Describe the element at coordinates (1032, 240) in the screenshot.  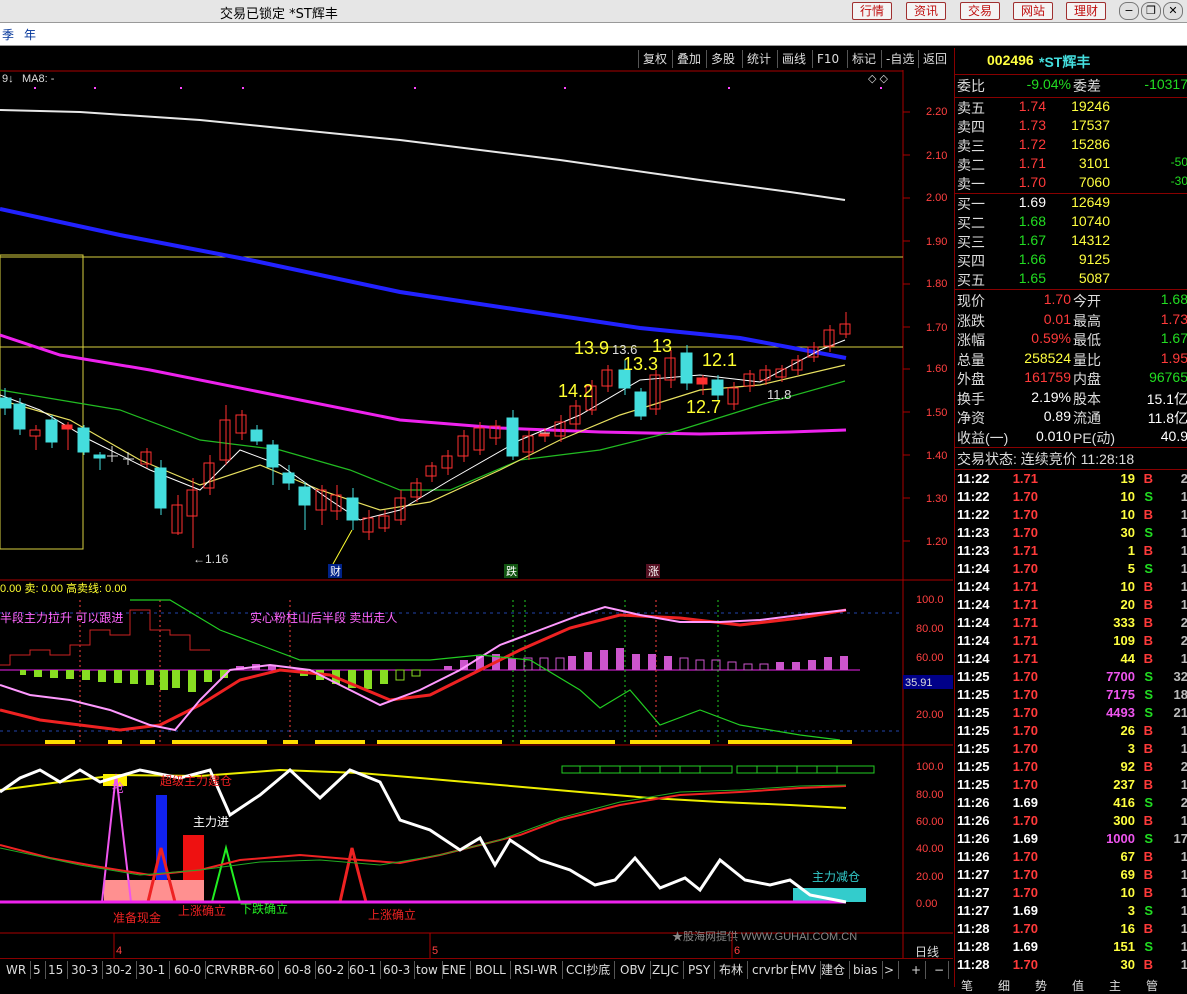
I see `bid-price: 1.67` at that location.